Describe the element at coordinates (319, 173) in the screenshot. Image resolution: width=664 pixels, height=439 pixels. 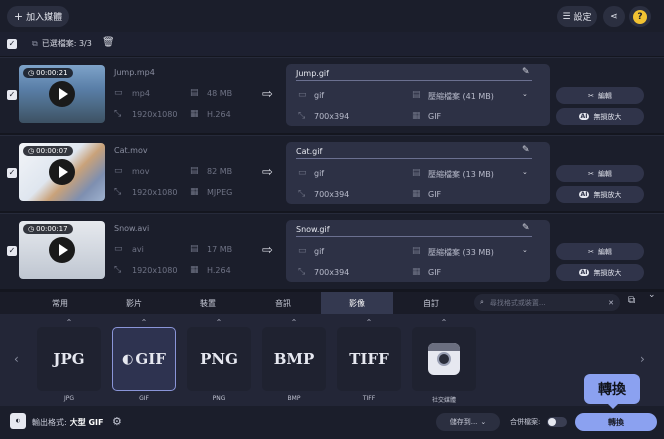
I see `target-ext: gif` at that location.